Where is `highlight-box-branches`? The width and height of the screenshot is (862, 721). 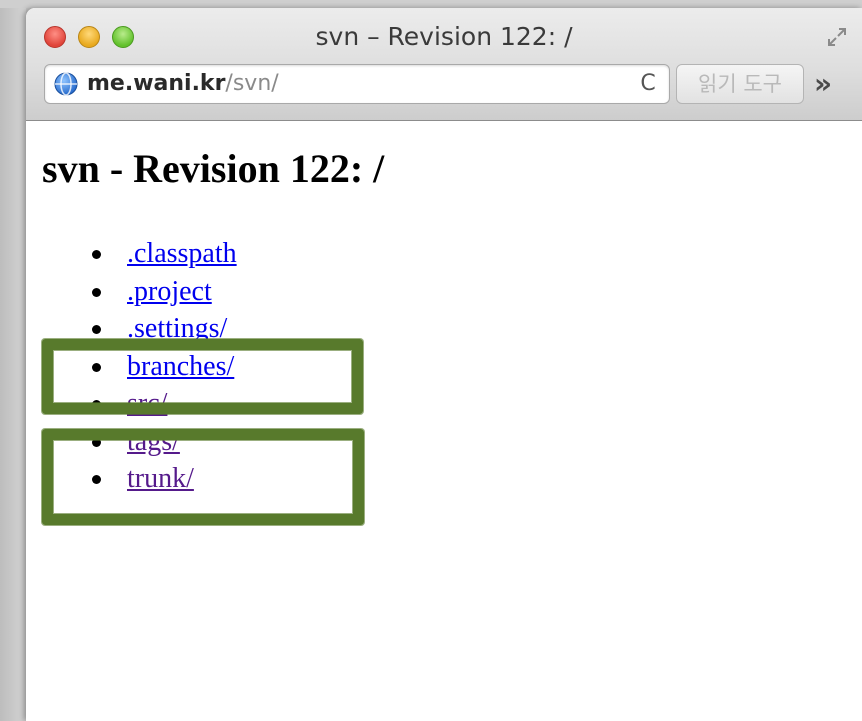
highlight-box-branches is located at coordinates (202, 376).